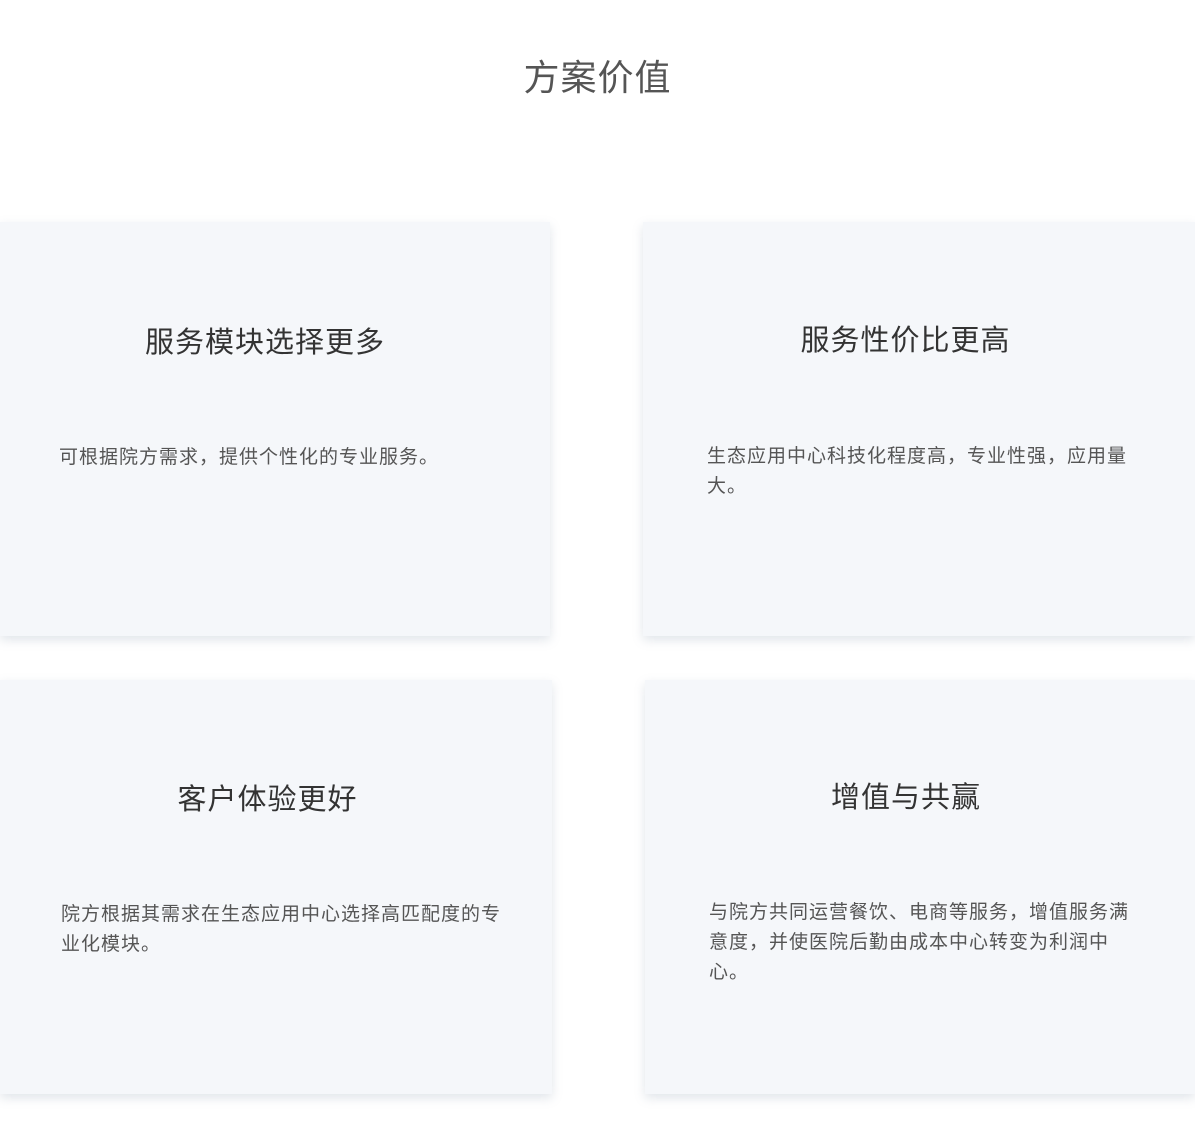 This screenshot has height=1147, width=1195. What do you see at coordinates (249, 457) in the screenshot?
I see `card-description: 可根据院方需求，提供个性化的专业服务。` at bounding box center [249, 457].